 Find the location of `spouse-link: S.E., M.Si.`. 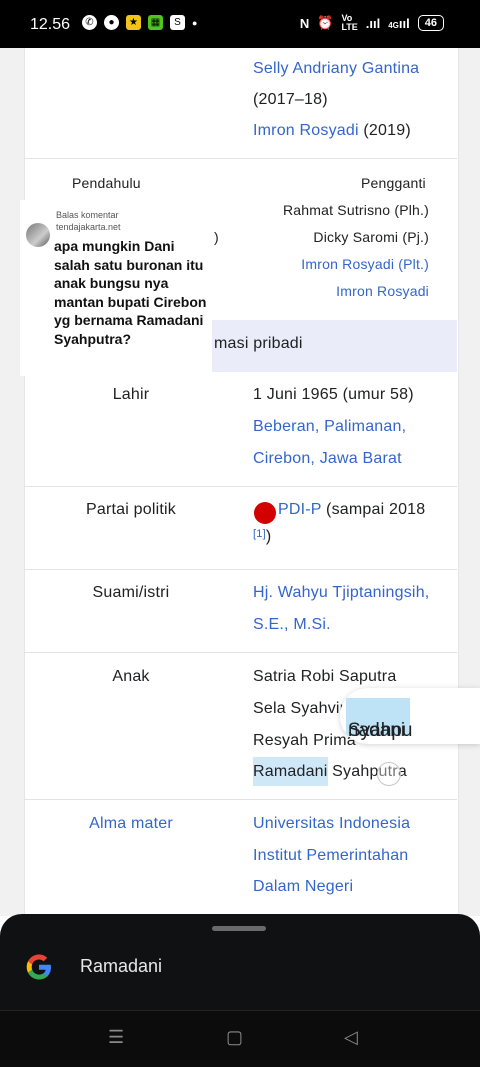

spouse-link: S.E., M.Si. is located at coordinates (292, 625).